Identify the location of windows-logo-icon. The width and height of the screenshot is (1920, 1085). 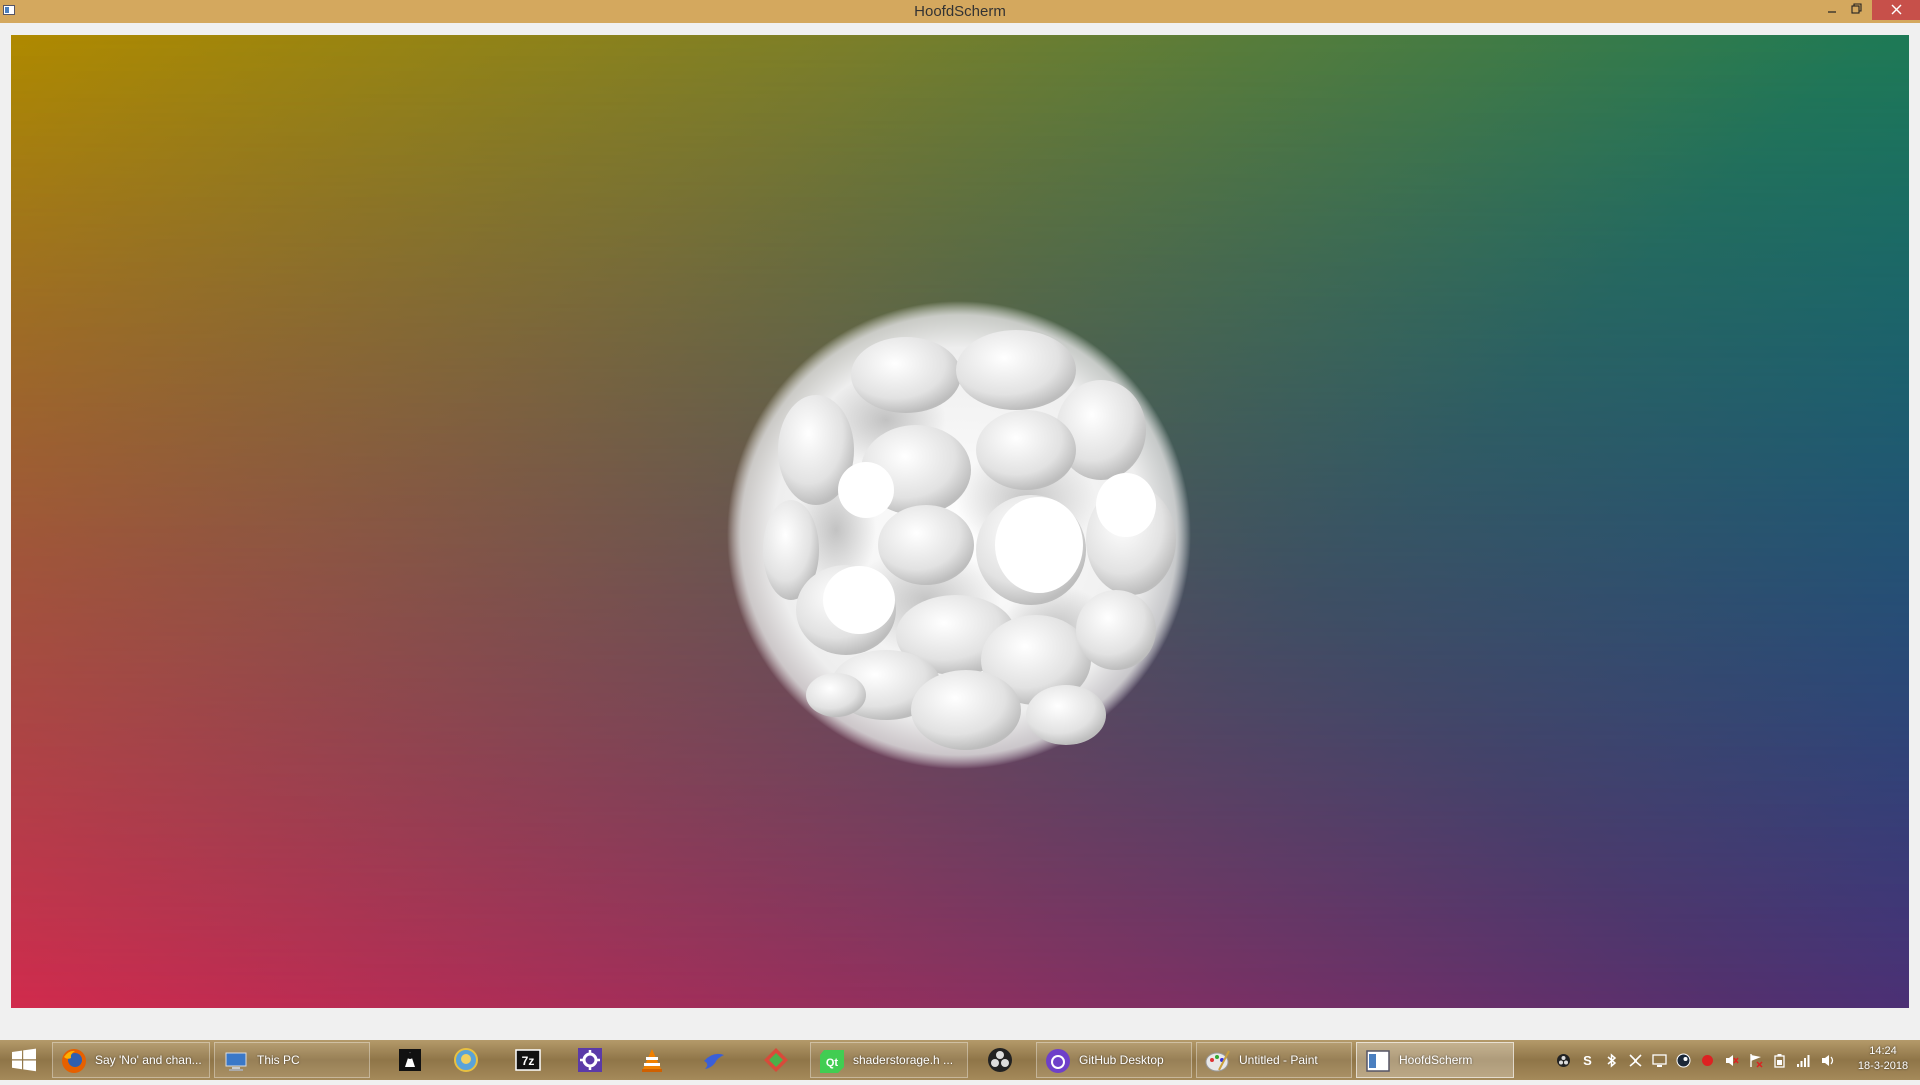
(24, 1060).